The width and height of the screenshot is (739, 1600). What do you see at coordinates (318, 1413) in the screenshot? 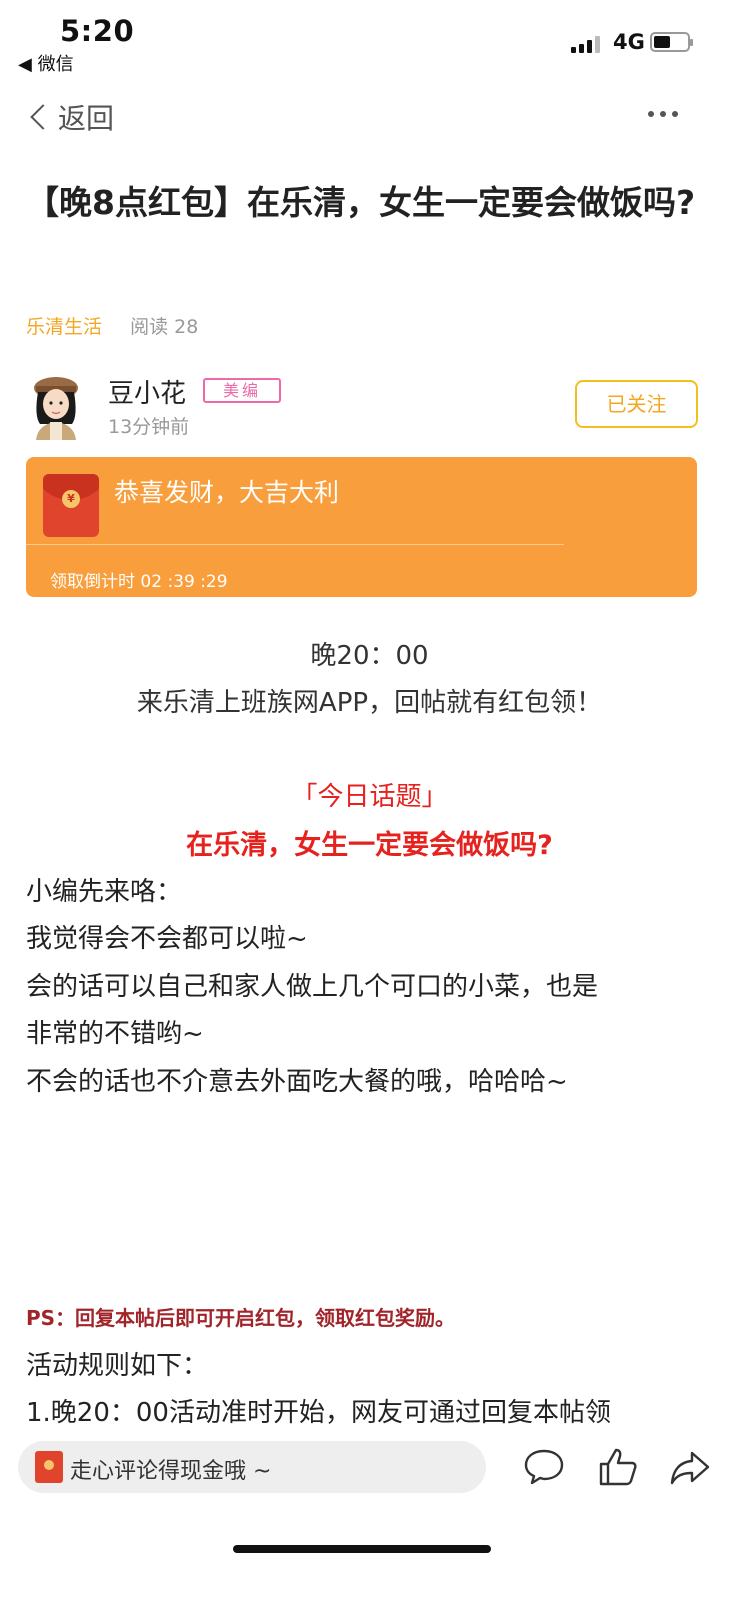
I see `rule-item: 1.晚20：00活动准时开始，网友可通过回复本帖领` at bounding box center [318, 1413].